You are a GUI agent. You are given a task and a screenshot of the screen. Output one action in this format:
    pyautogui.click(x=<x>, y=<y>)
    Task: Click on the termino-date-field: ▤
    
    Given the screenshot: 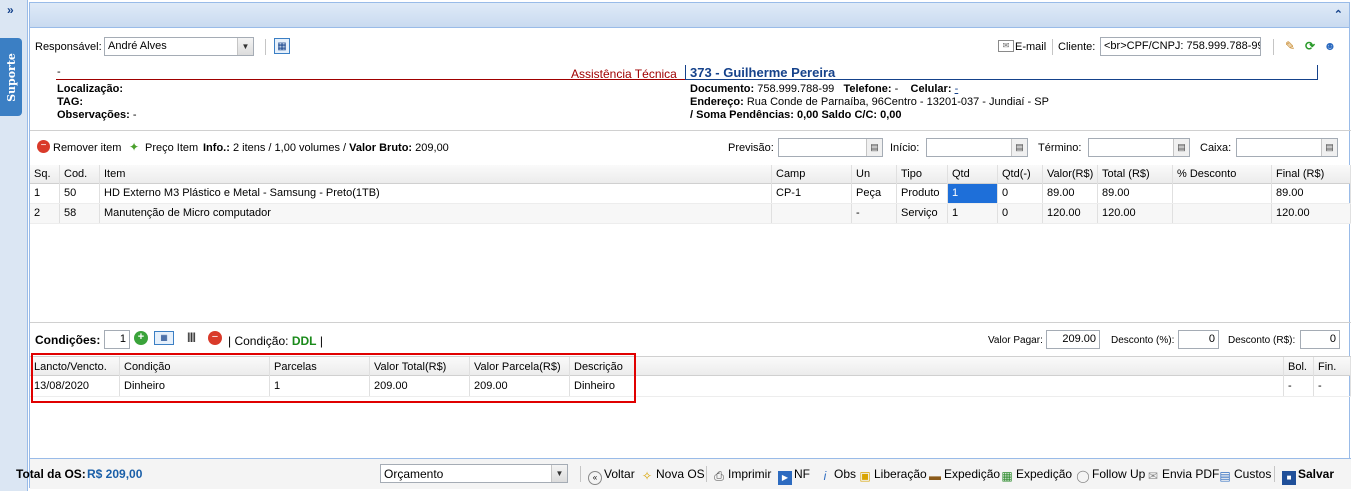 What is the action you would take?
    pyautogui.click(x=1139, y=147)
    